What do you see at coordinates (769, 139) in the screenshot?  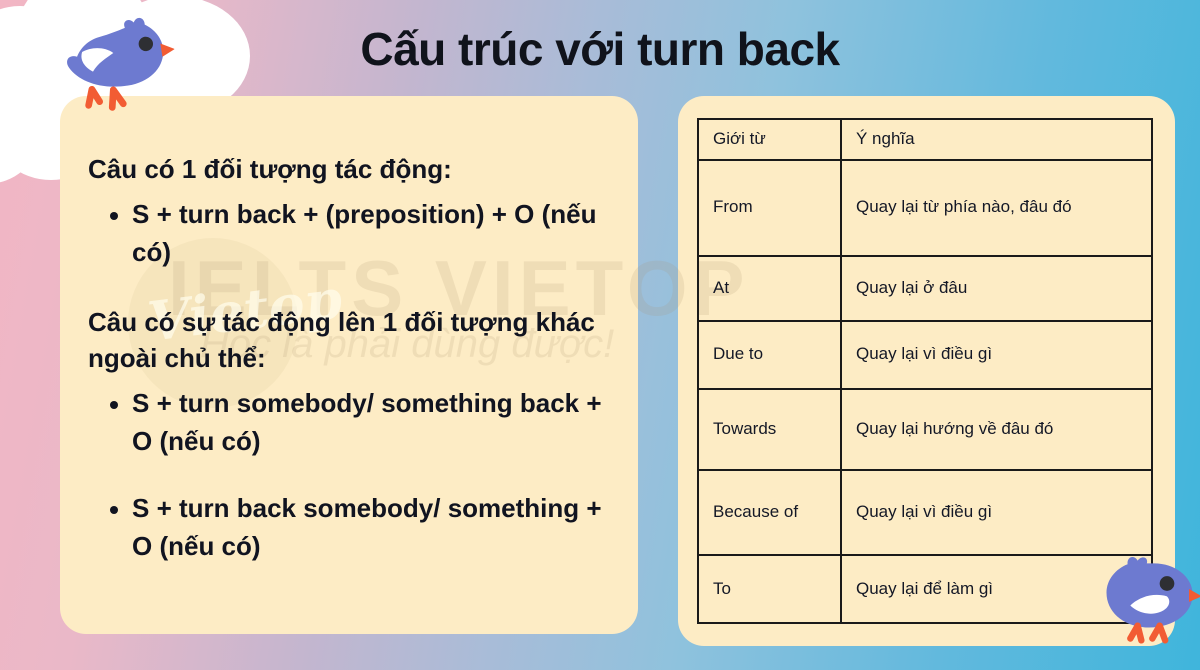 I see `column-header-preposition: Giới từ` at bounding box center [769, 139].